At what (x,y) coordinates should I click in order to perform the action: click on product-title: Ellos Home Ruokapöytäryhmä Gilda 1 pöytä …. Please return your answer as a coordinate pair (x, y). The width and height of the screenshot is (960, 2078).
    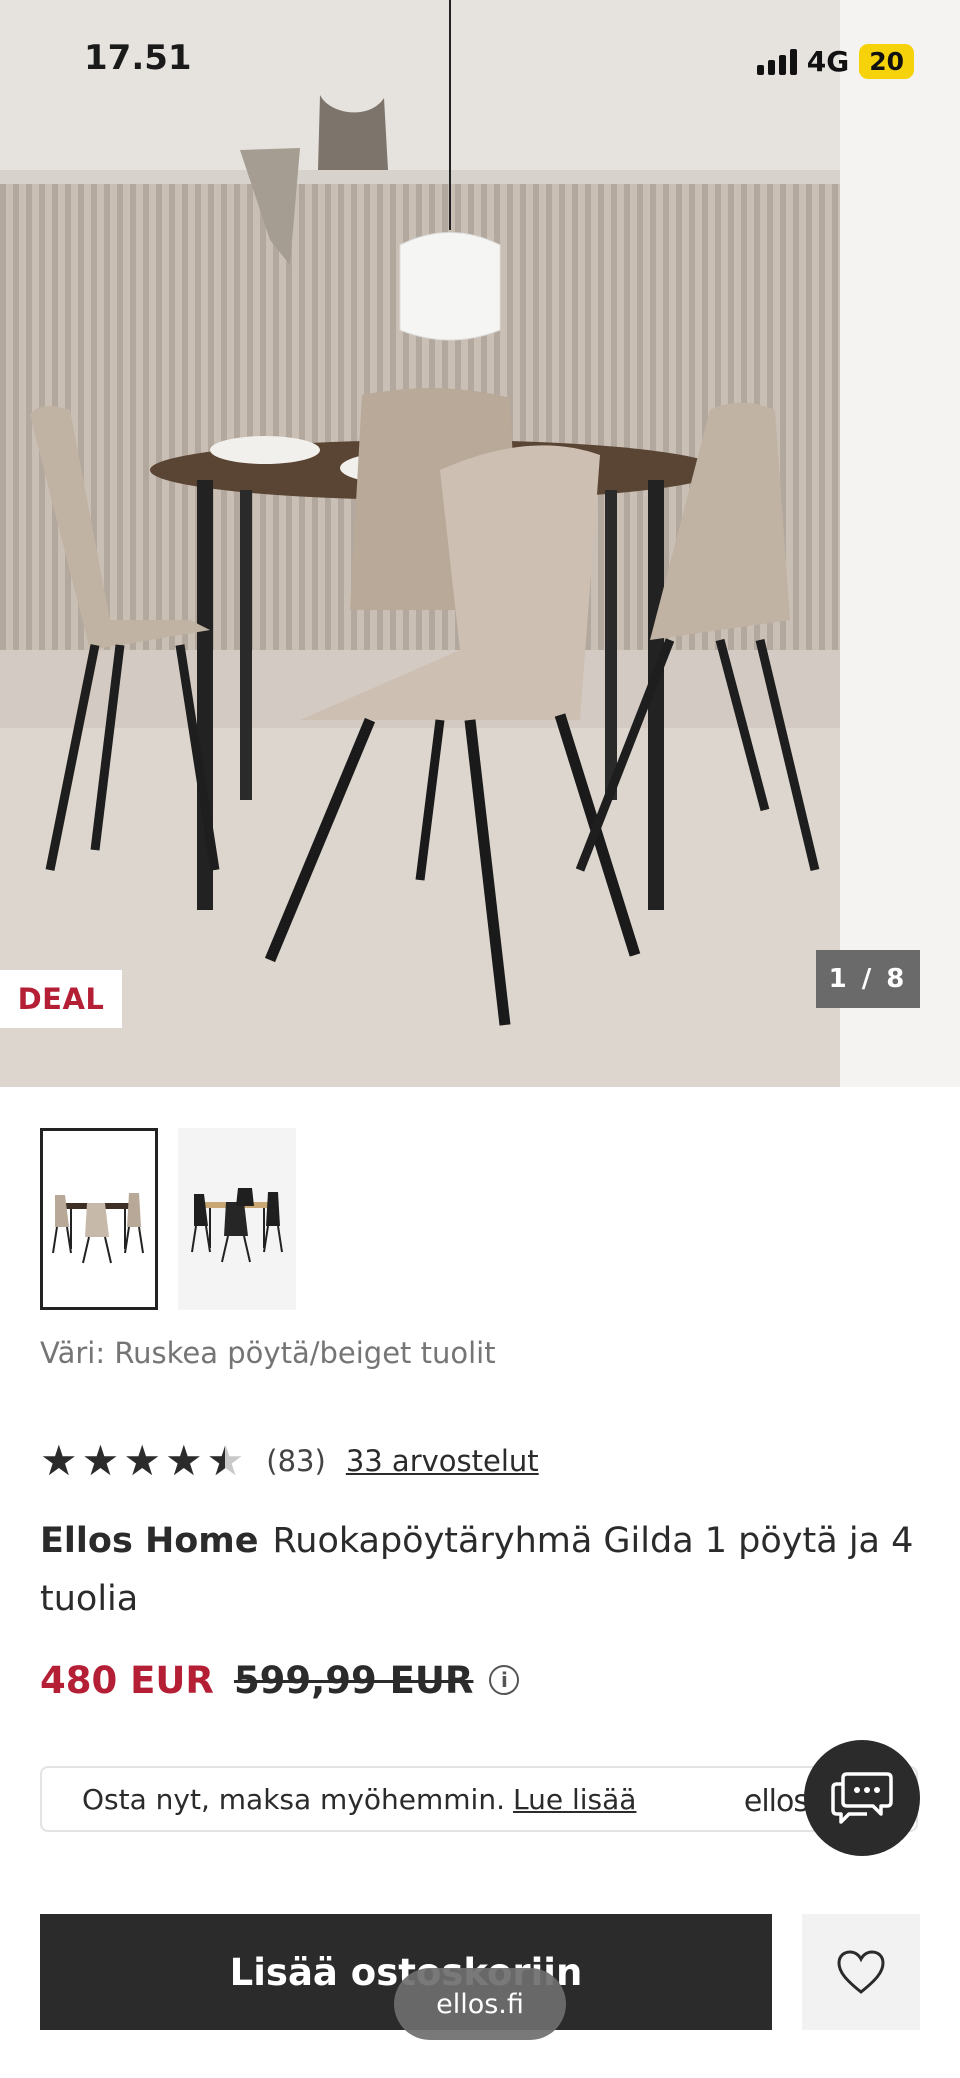
    Looking at the image, I should click on (485, 1570).